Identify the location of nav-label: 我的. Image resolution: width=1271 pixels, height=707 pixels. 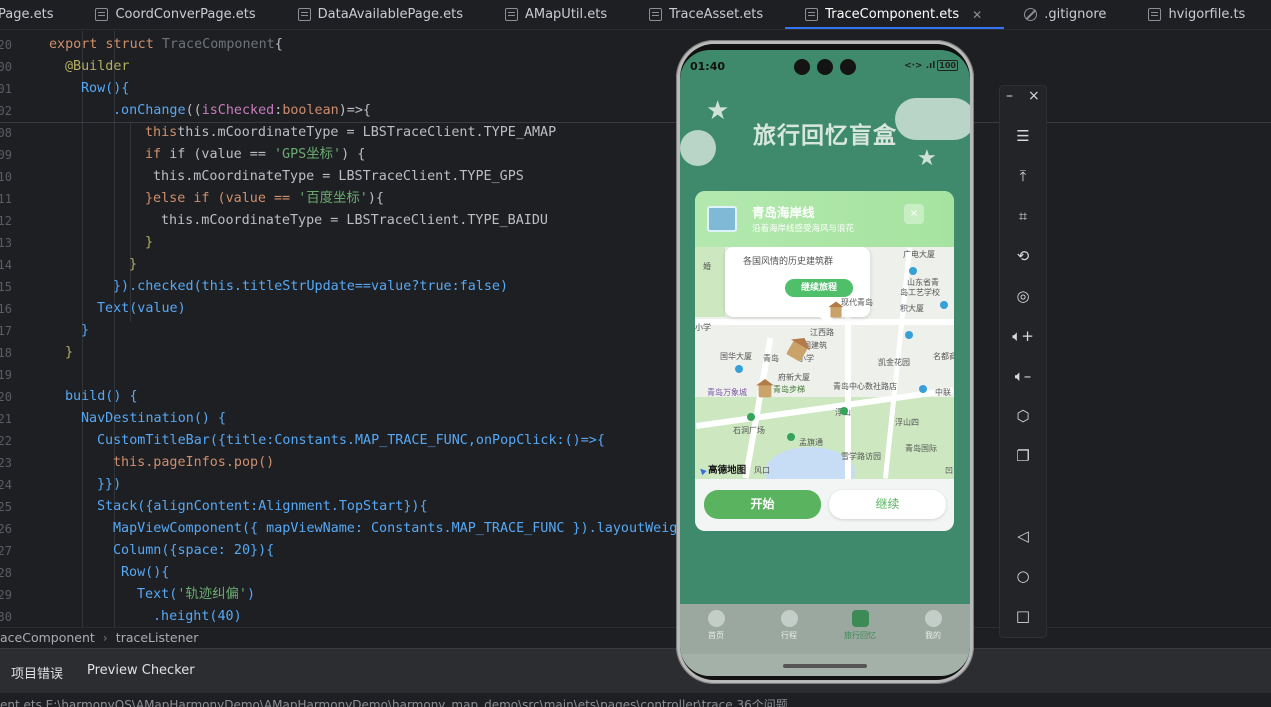
(933, 635).